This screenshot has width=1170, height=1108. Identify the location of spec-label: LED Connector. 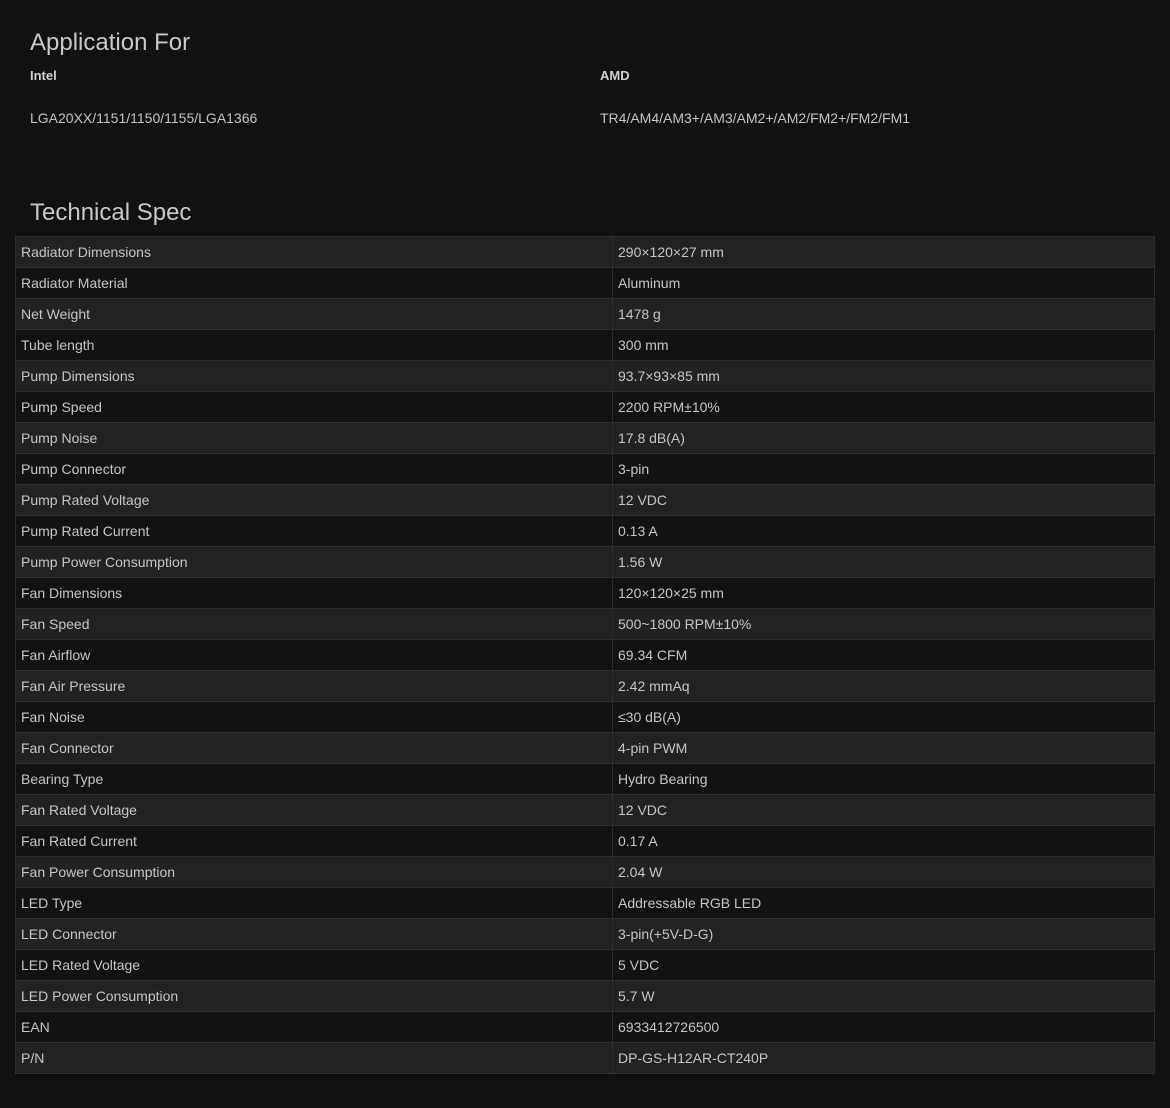
(314, 934).